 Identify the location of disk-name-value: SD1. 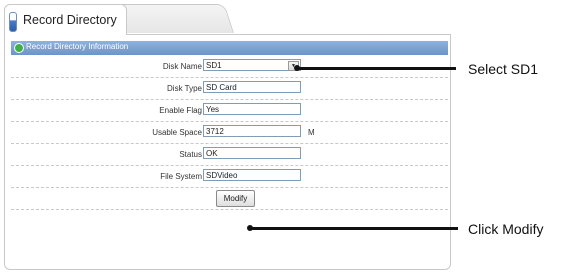
(214, 65).